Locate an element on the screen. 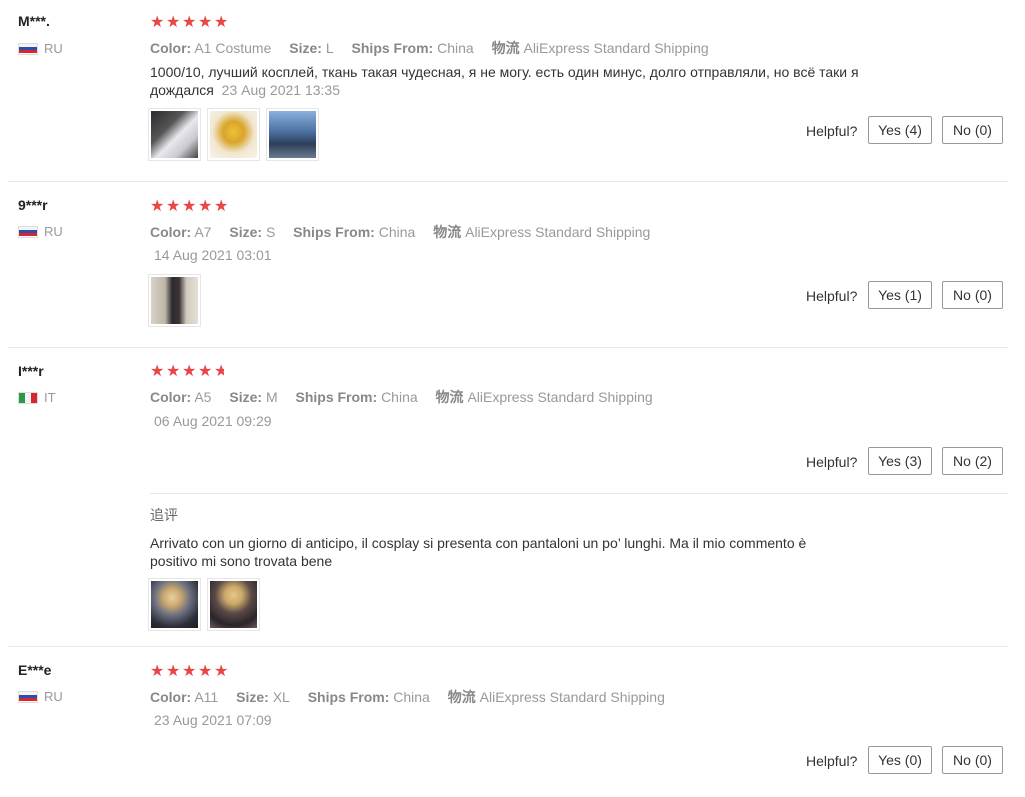  size-value: L is located at coordinates (329, 48).